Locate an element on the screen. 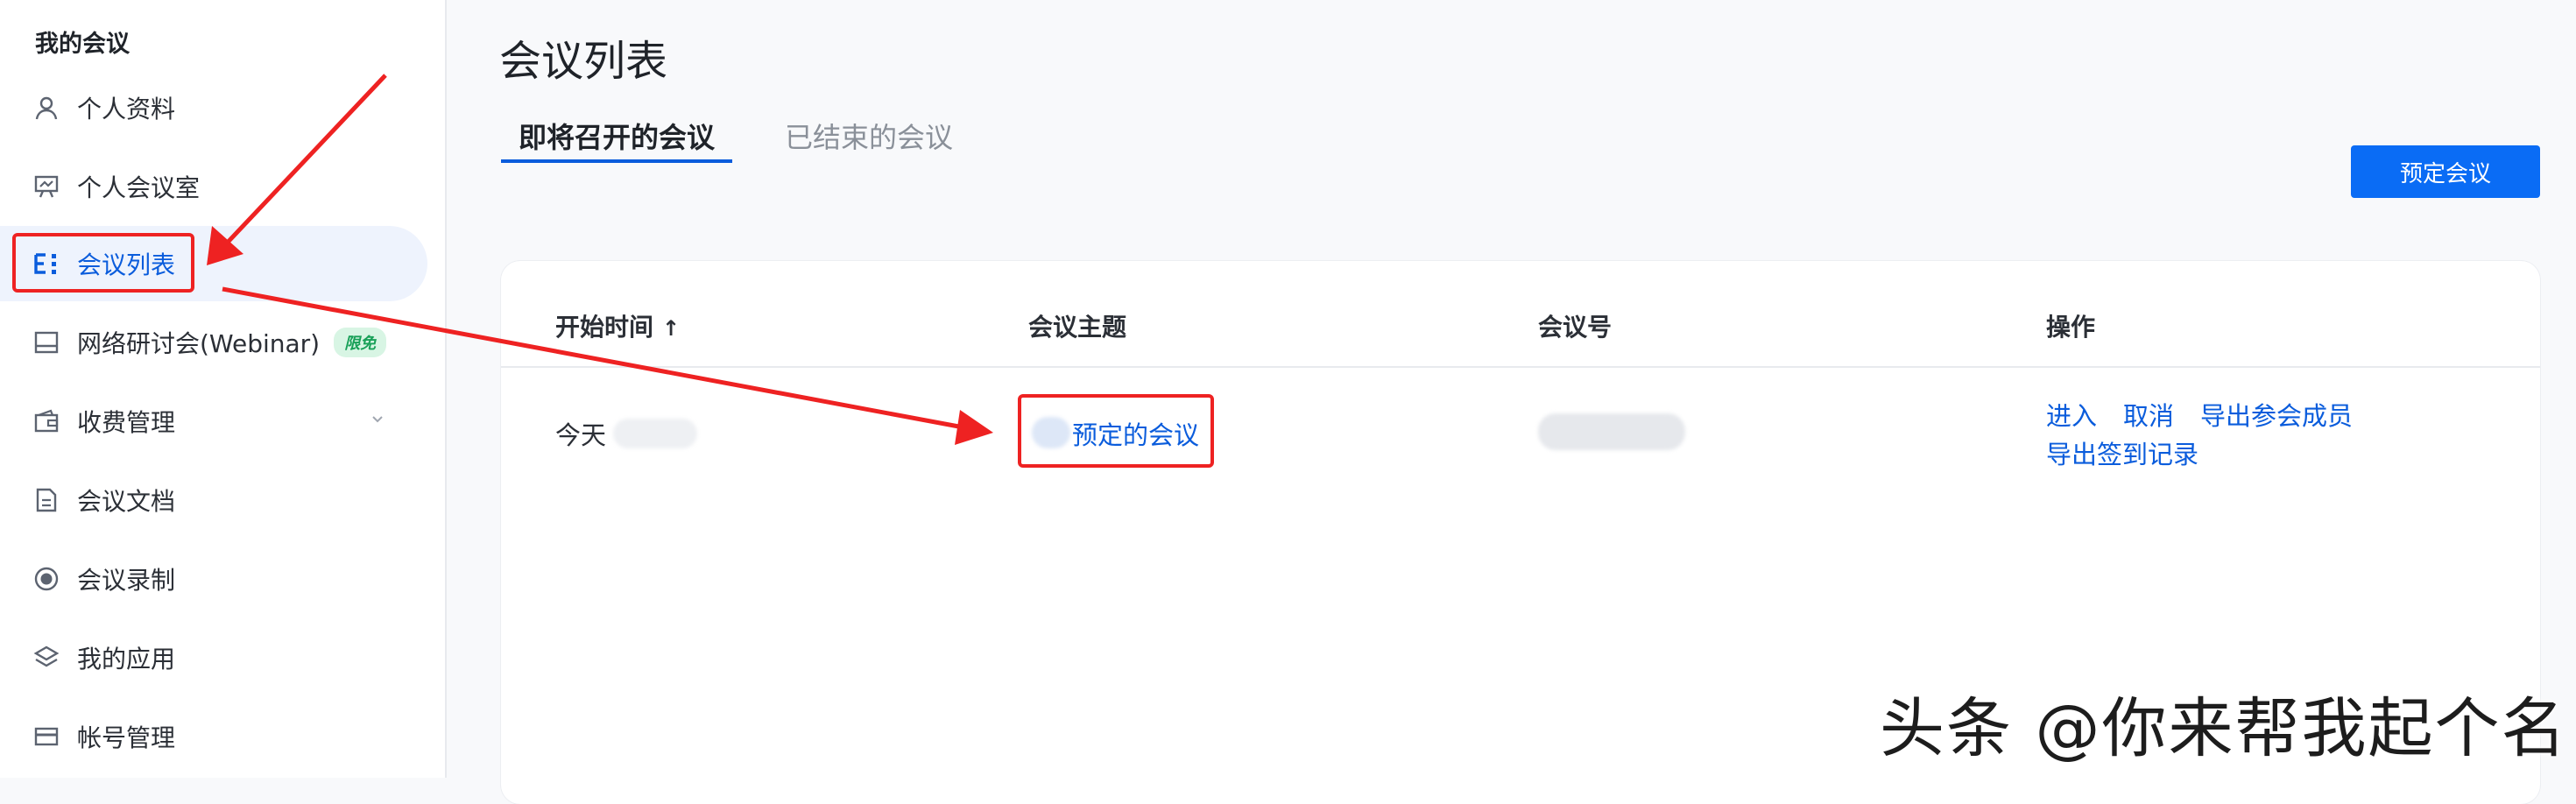 The image size is (2576, 804). header-start-time: 开始时间 ↑ is located at coordinates (617, 325).